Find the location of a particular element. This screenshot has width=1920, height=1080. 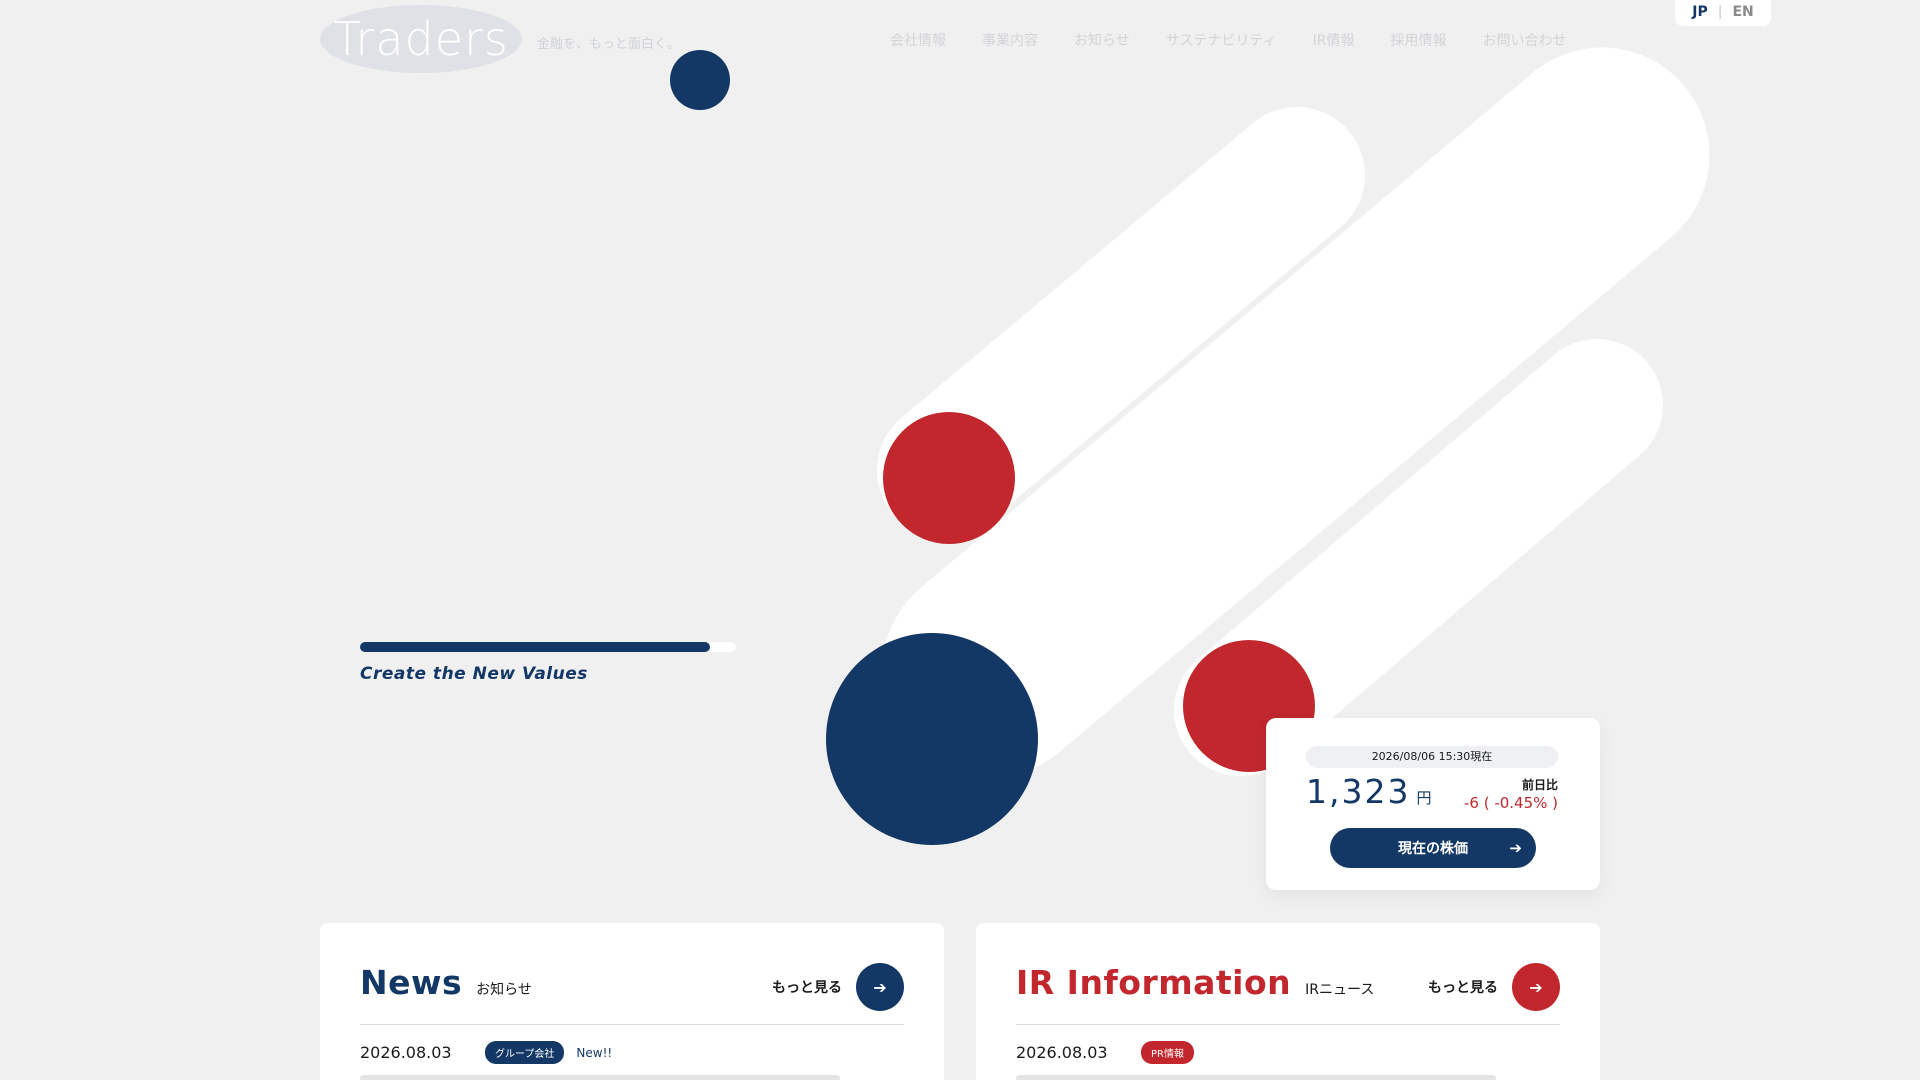

stock-change-label: 前日比 is located at coordinates (1539, 785).